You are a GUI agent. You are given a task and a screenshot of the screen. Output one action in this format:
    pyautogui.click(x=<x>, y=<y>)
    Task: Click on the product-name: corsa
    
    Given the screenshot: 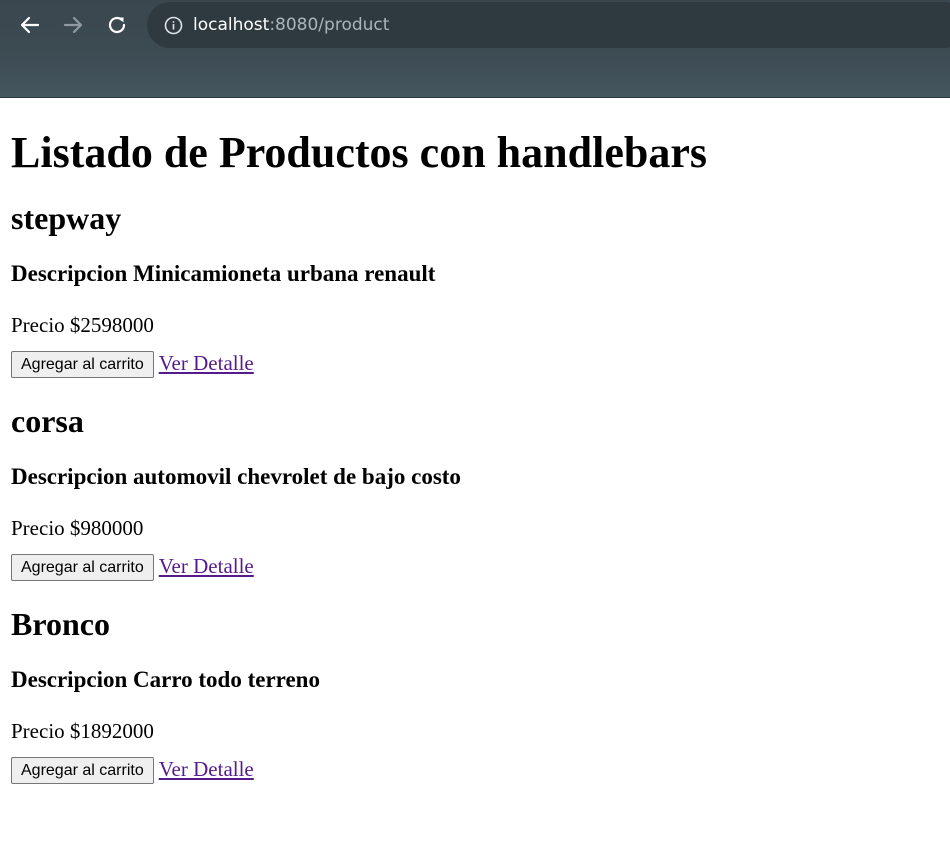 What is the action you would take?
    pyautogui.click(x=47, y=421)
    